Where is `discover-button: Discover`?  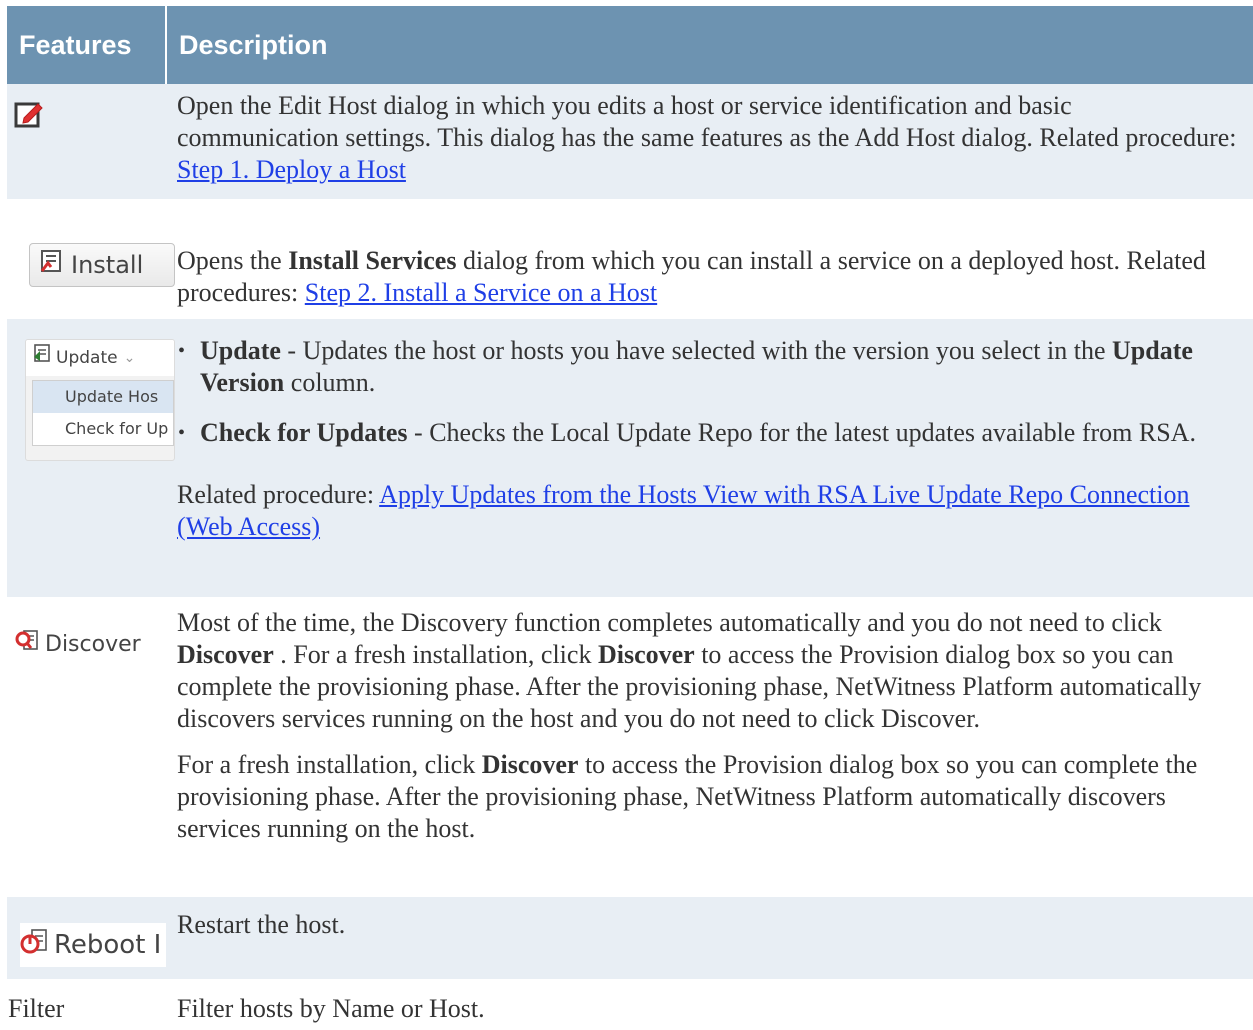 discover-button: Discover is located at coordinates (90, 645).